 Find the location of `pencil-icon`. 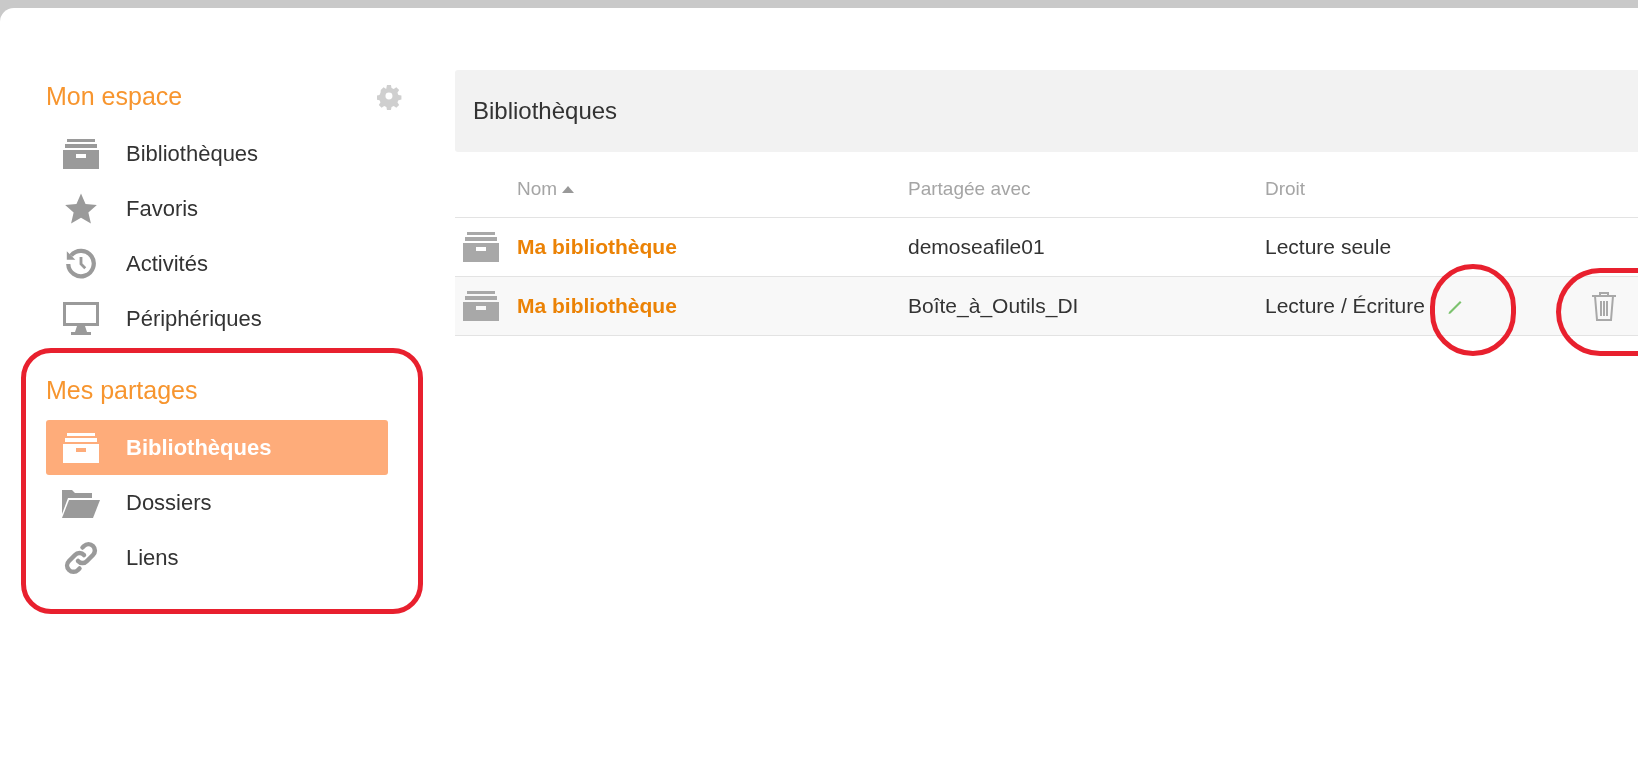

pencil-icon is located at coordinates (1454, 306).